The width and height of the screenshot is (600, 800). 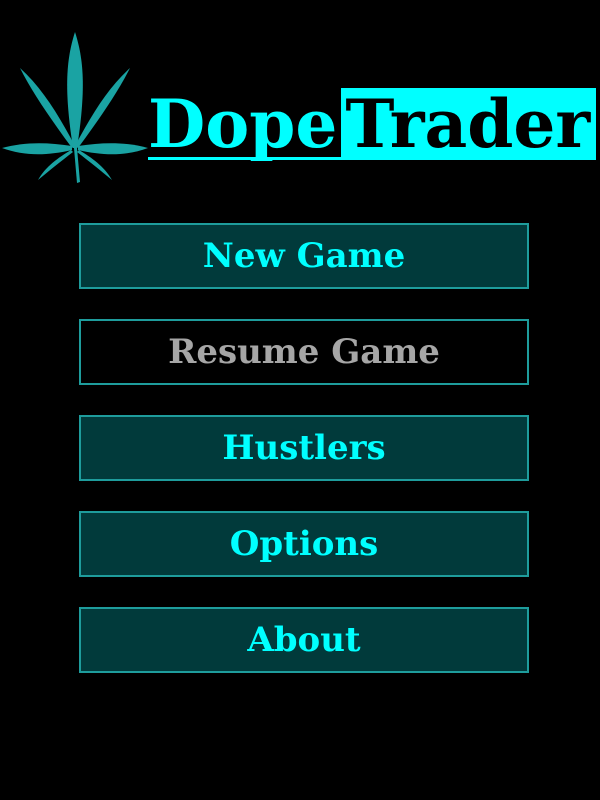 What do you see at coordinates (304, 544) in the screenshot?
I see `options-button: Options` at bounding box center [304, 544].